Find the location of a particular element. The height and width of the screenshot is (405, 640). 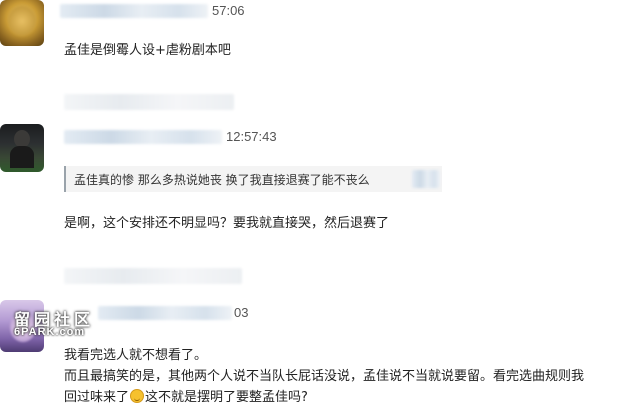

comment-text-line: 回过味来了 这不就是摆明了要整孟佳吗? is located at coordinates (186, 395).